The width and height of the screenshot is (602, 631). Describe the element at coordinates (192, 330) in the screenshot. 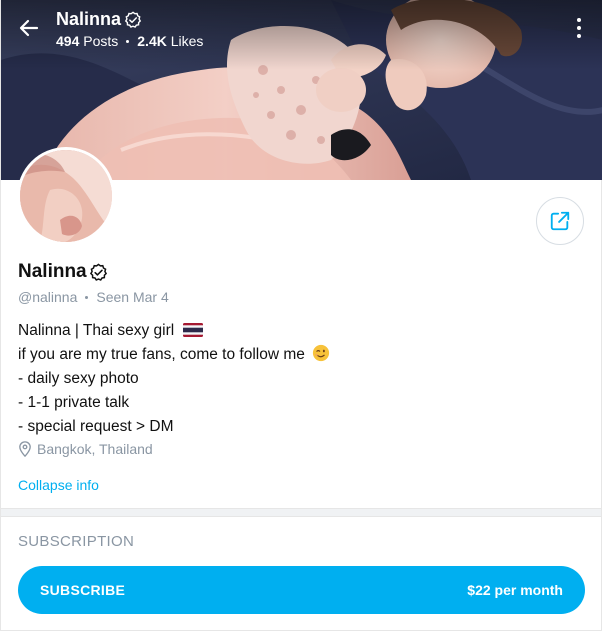

I see `thai-flag-emoji` at that location.